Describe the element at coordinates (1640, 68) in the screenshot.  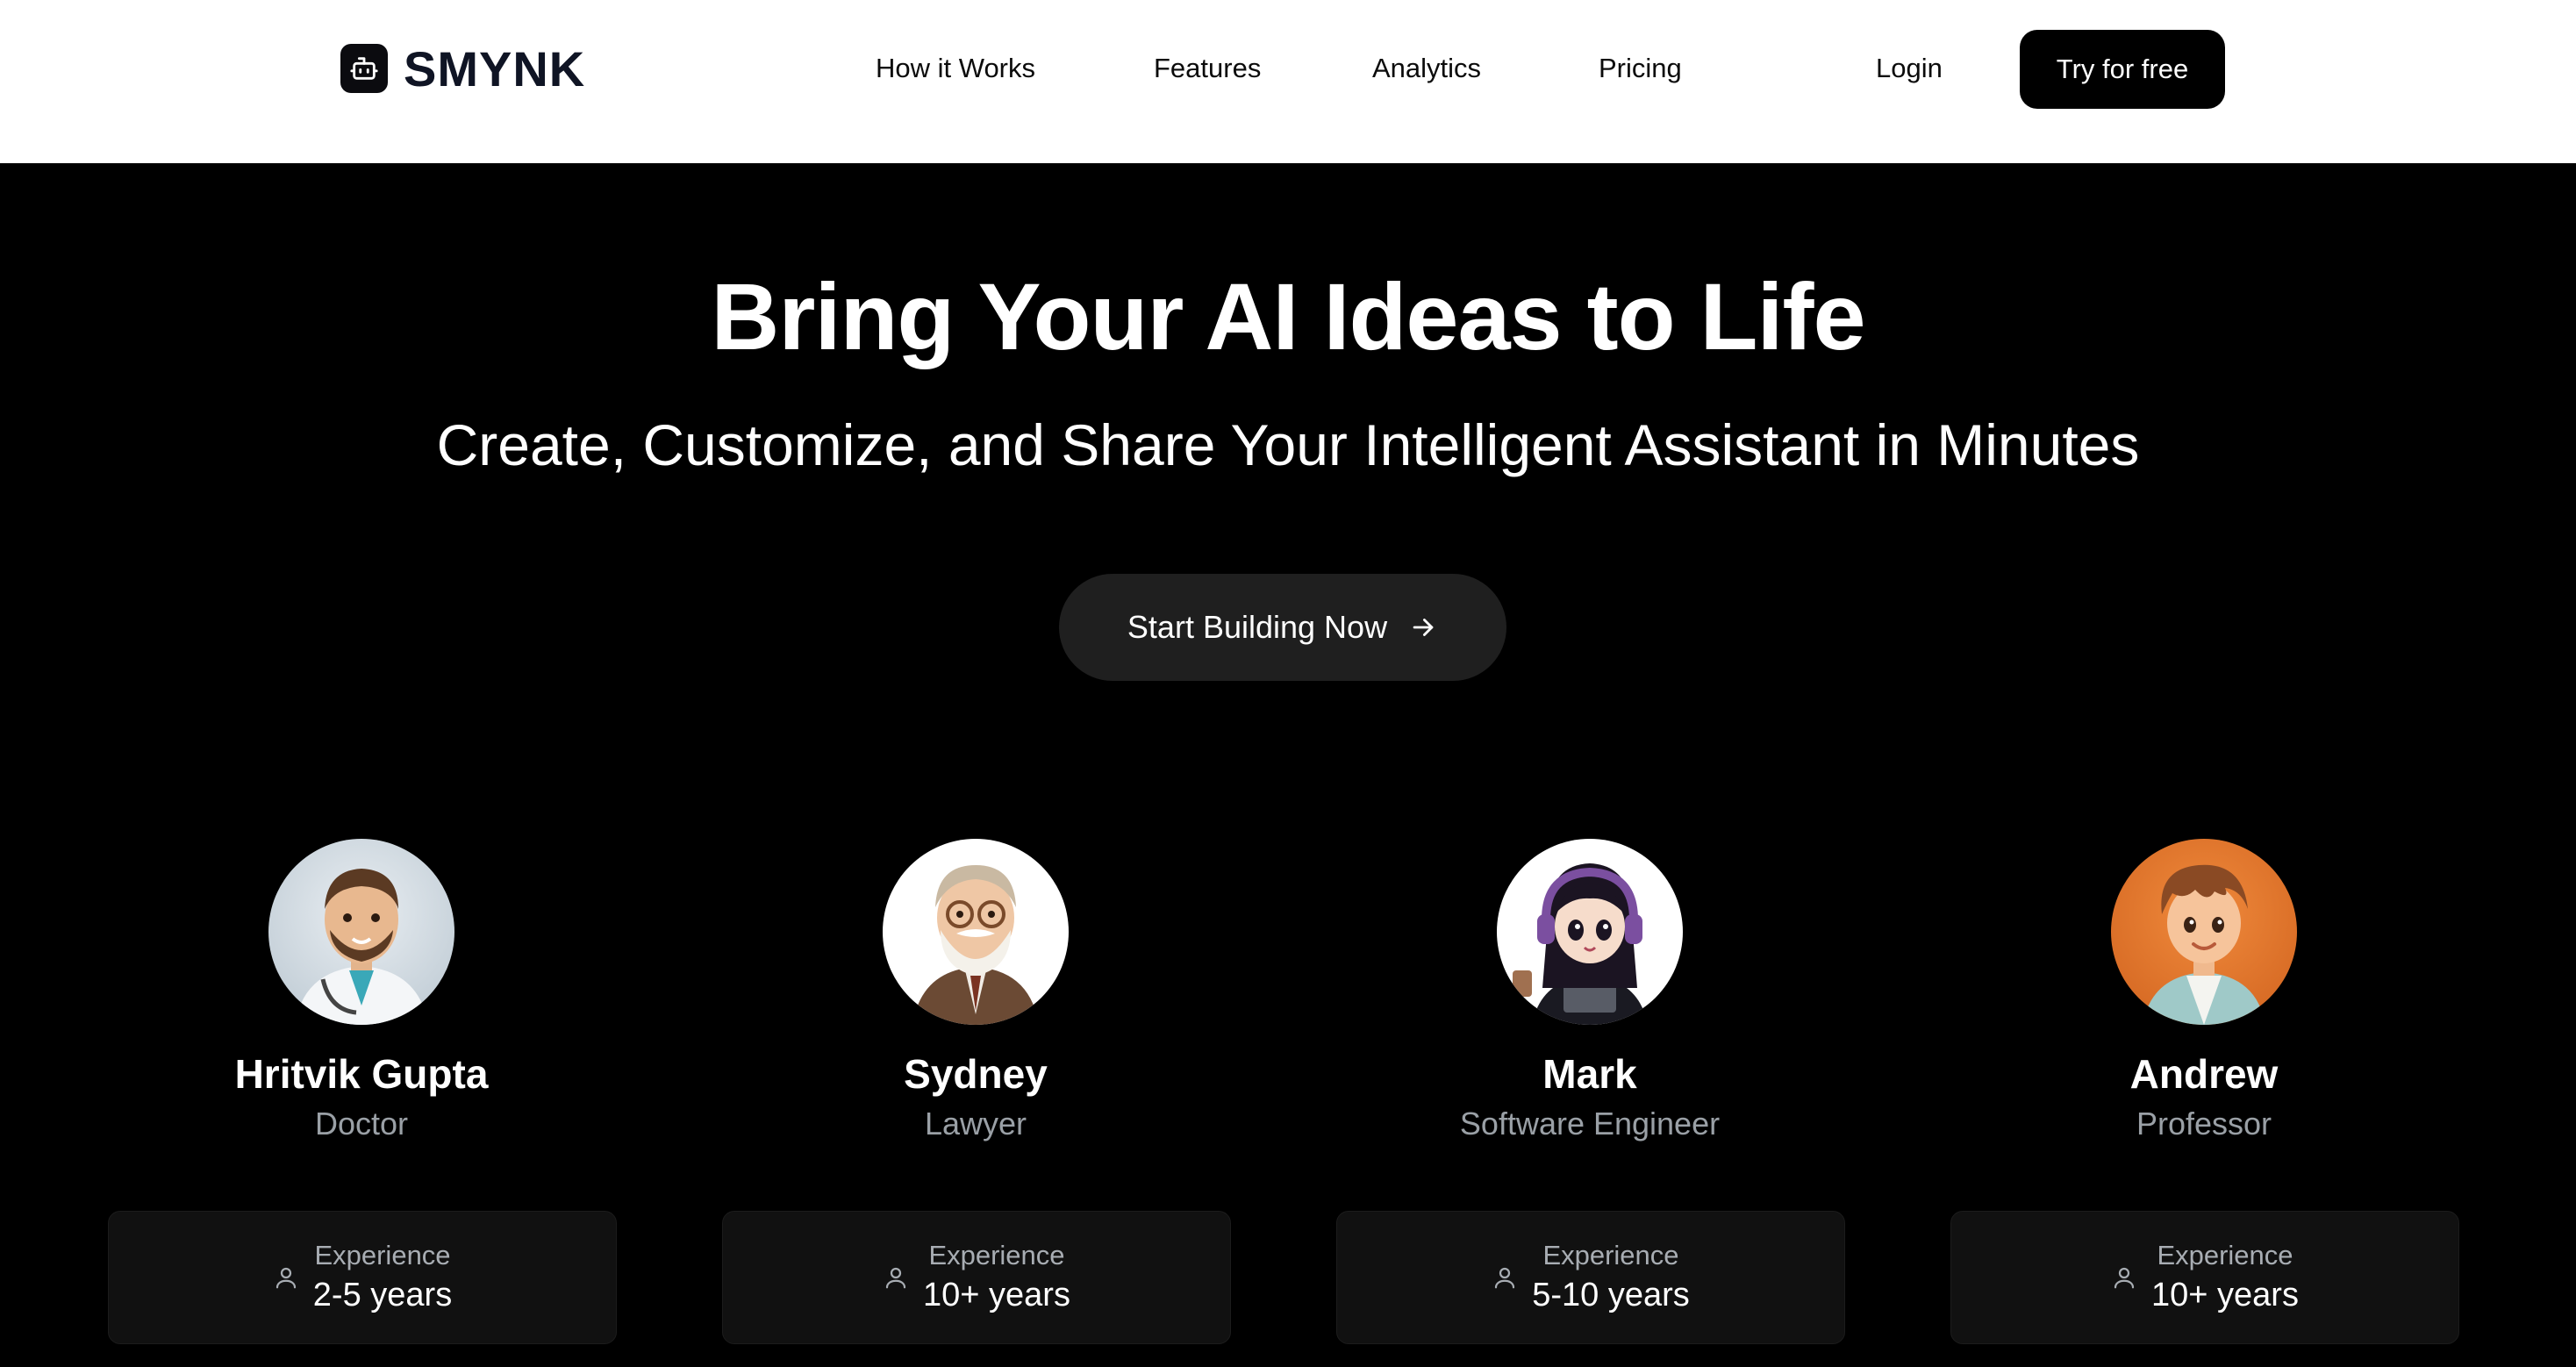
I see `nav-pricing: Pricing` at that location.